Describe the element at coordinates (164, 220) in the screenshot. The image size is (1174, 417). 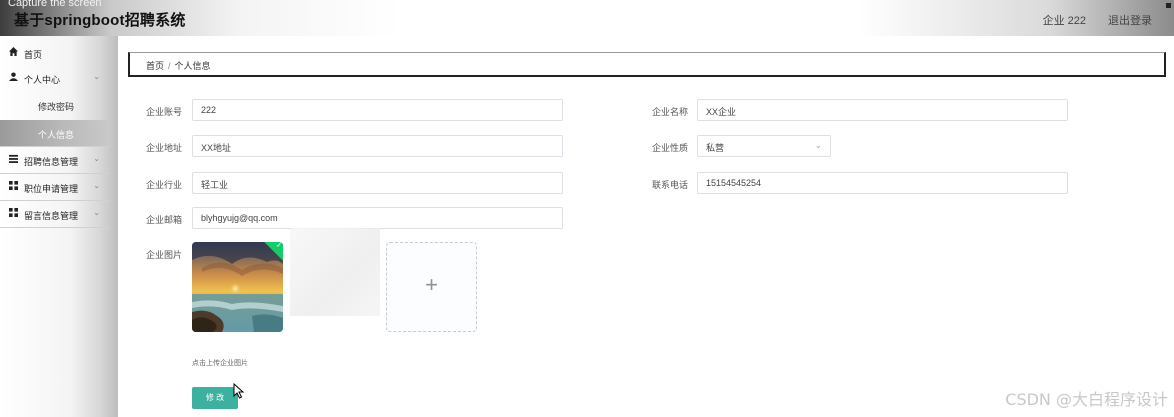
I see `email-label: 企业邮箱` at that location.